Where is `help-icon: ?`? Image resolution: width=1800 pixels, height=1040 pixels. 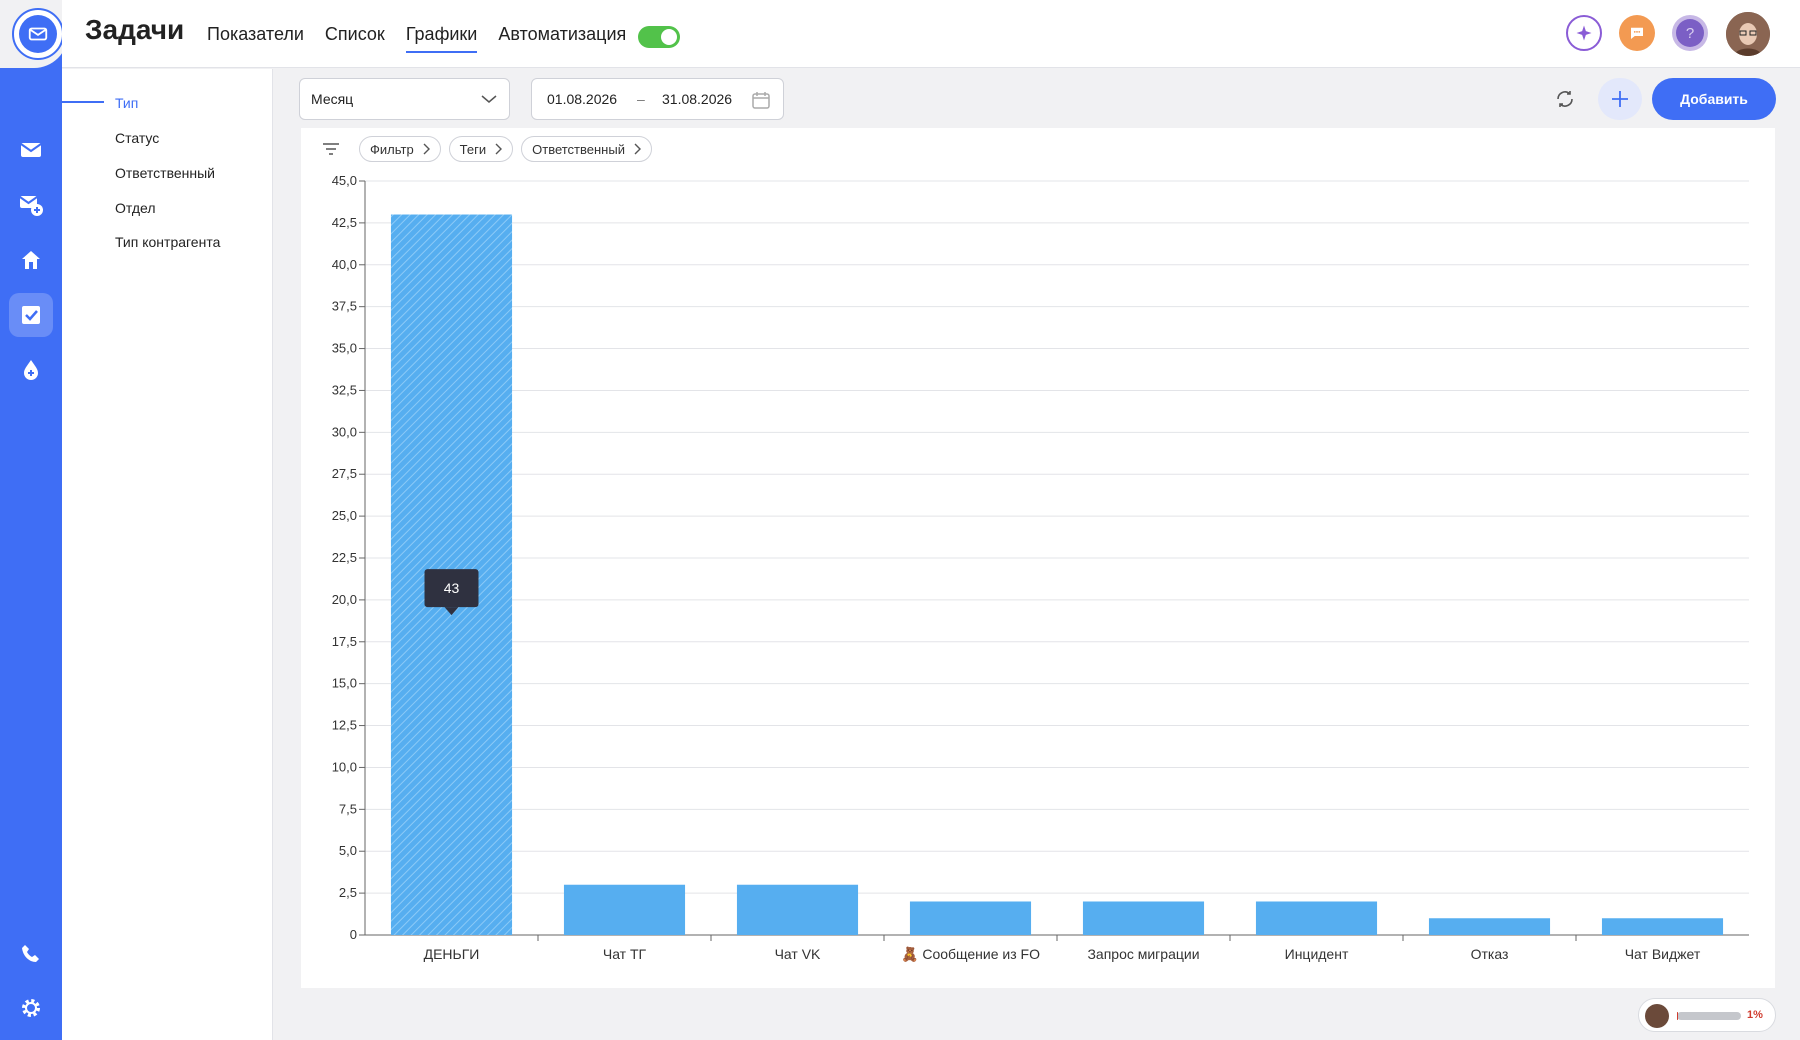 help-icon: ? is located at coordinates (1690, 33).